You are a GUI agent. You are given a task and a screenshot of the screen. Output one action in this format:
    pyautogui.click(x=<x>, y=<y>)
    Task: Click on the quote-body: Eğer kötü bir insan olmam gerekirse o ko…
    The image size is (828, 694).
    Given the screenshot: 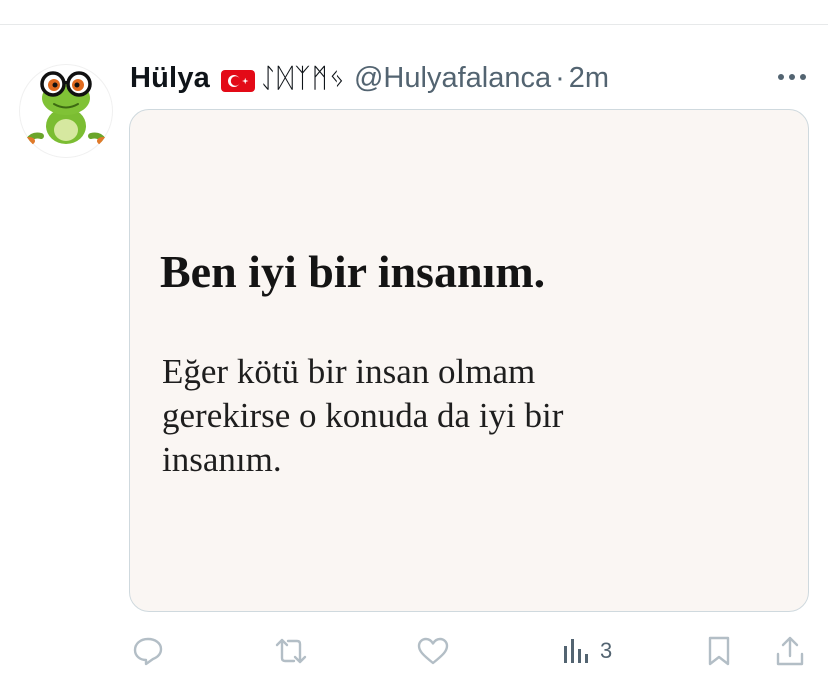 What is the action you would take?
    pyautogui.click(x=462, y=416)
    